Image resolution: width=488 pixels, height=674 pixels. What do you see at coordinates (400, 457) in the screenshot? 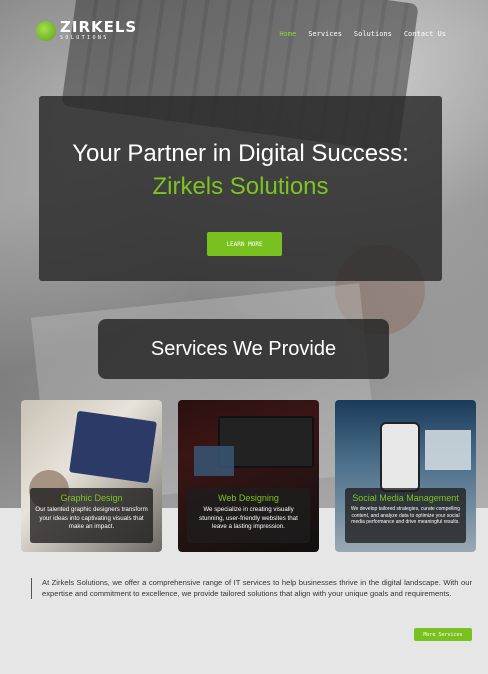
I see `smartphone-image` at bounding box center [400, 457].